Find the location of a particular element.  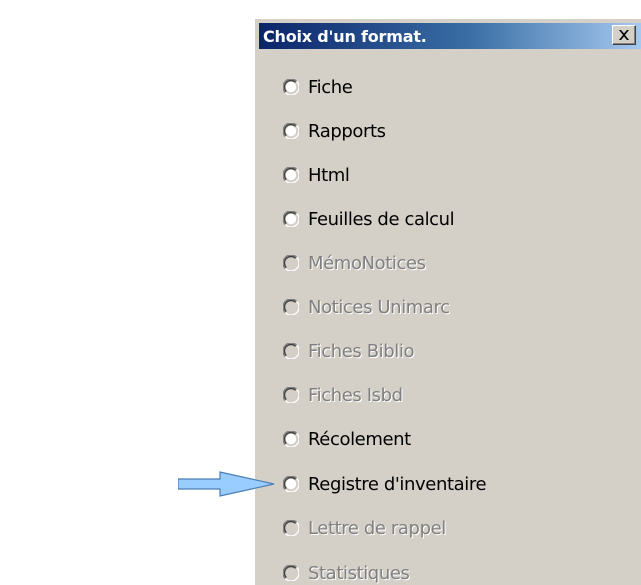

close-x-icon is located at coordinates (624, 35).